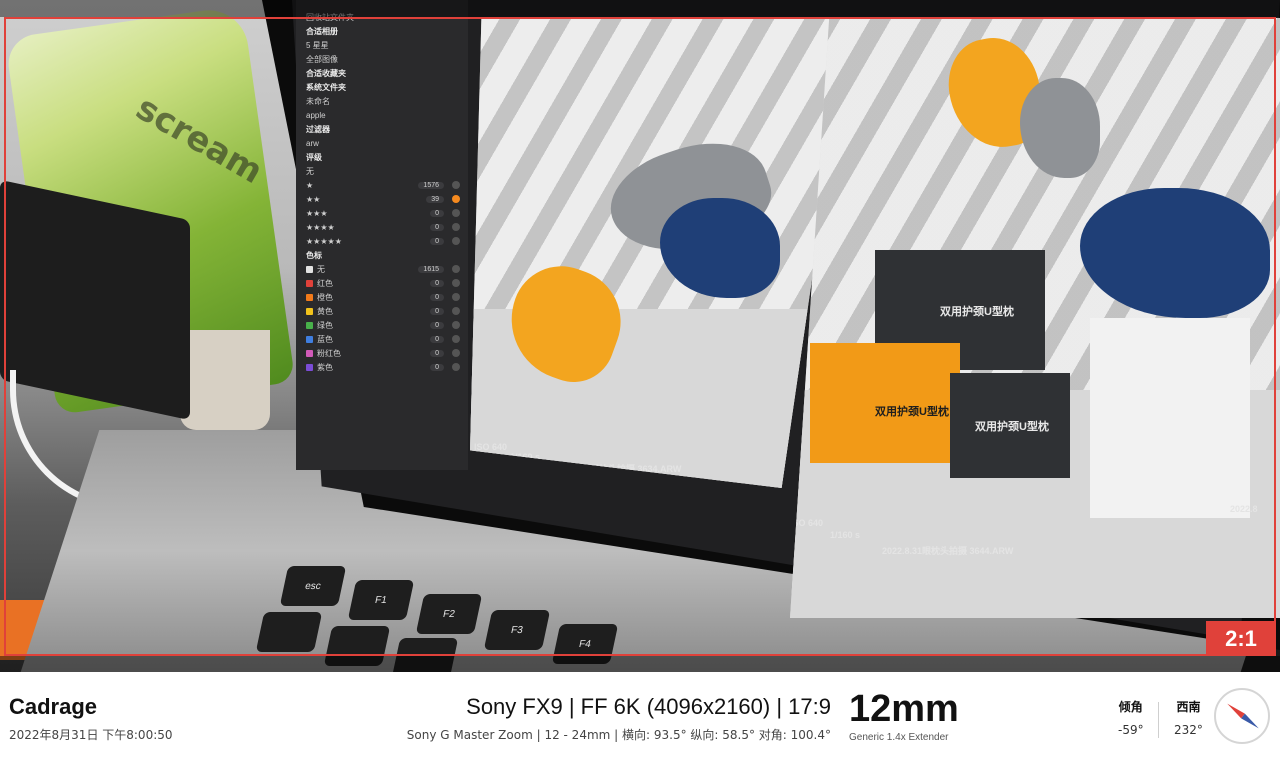  What do you see at coordinates (1131, 730) in the screenshot?
I see `tilt-value: -59°` at bounding box center [1131, 730].